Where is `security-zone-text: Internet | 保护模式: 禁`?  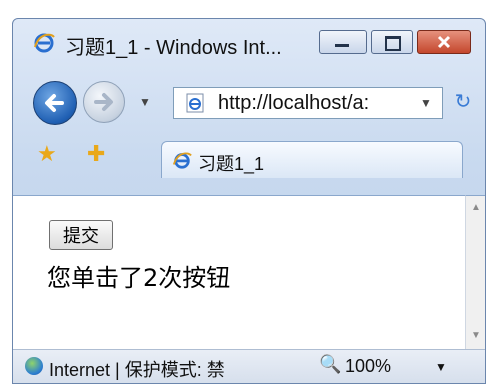
security-zone-text: Internet | 保护模式: 禁 is located at coordinates (137, 369).